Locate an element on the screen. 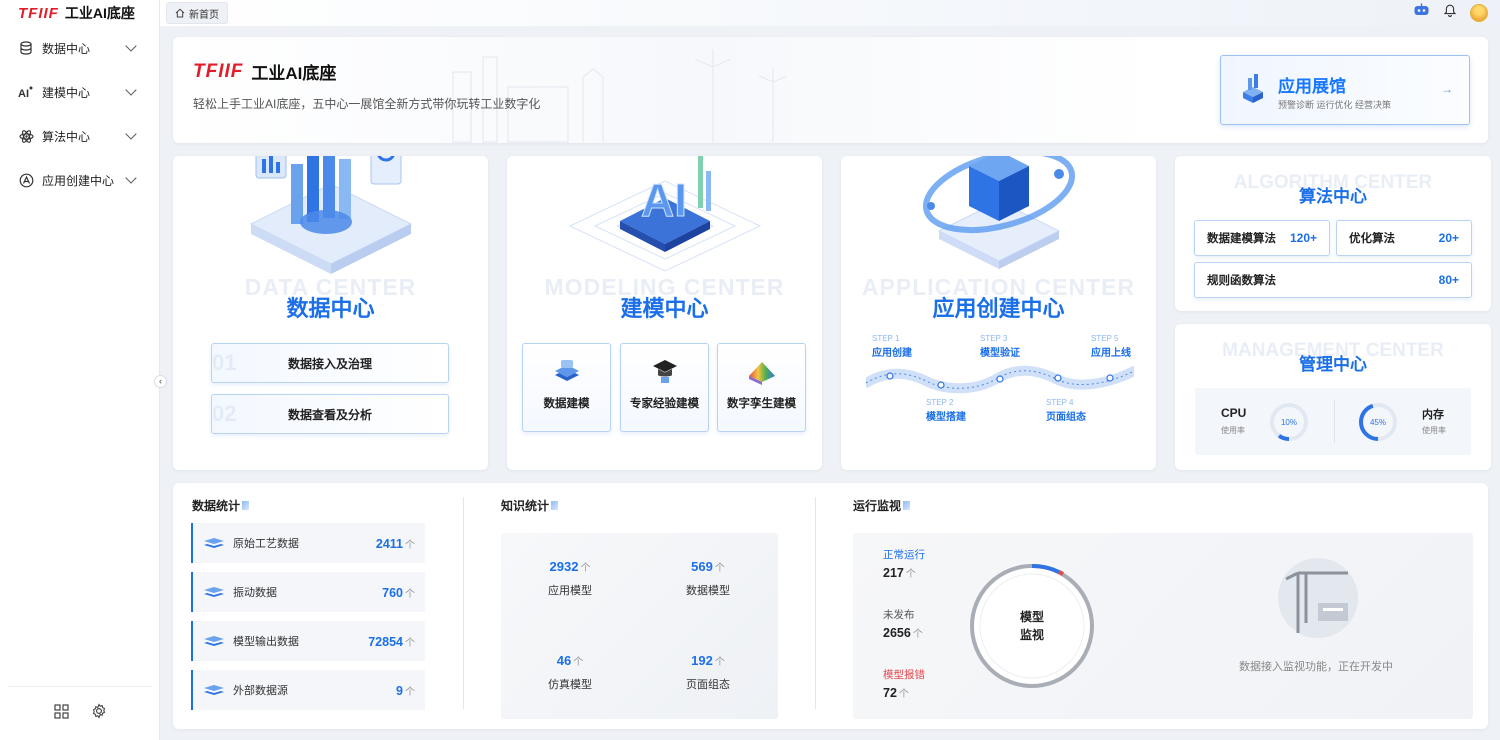 This screenshot has height=740, width=1500. knowledge-stats-title: 知识统计 is located at coordinates (529, 505).